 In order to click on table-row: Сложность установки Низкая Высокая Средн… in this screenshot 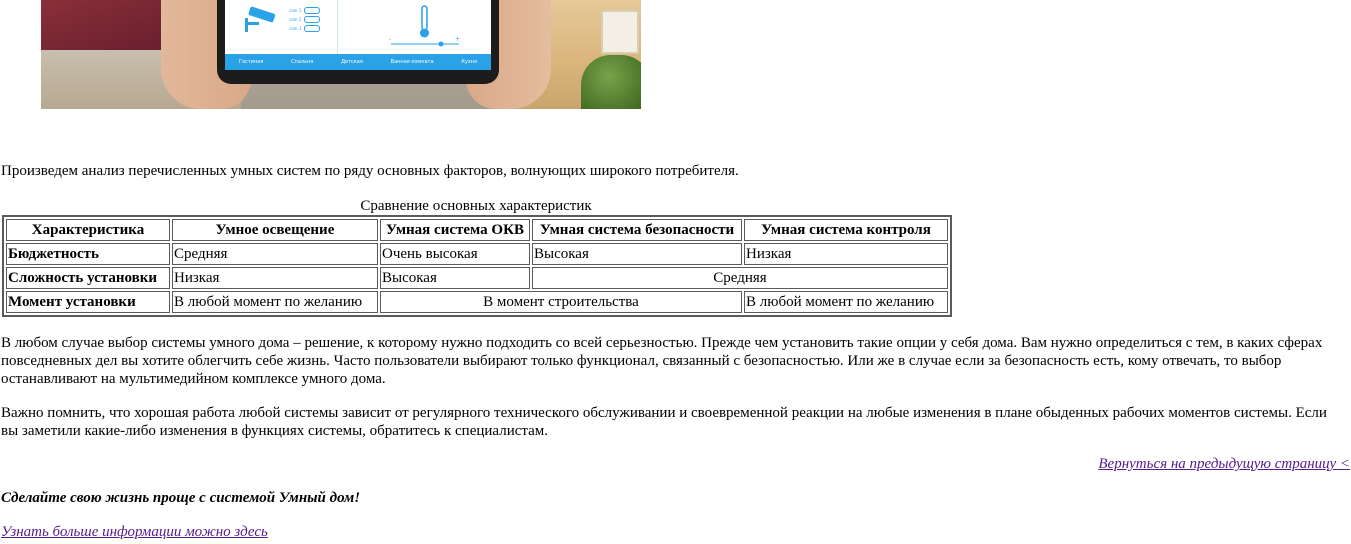, I will do `click(477, 278)`.